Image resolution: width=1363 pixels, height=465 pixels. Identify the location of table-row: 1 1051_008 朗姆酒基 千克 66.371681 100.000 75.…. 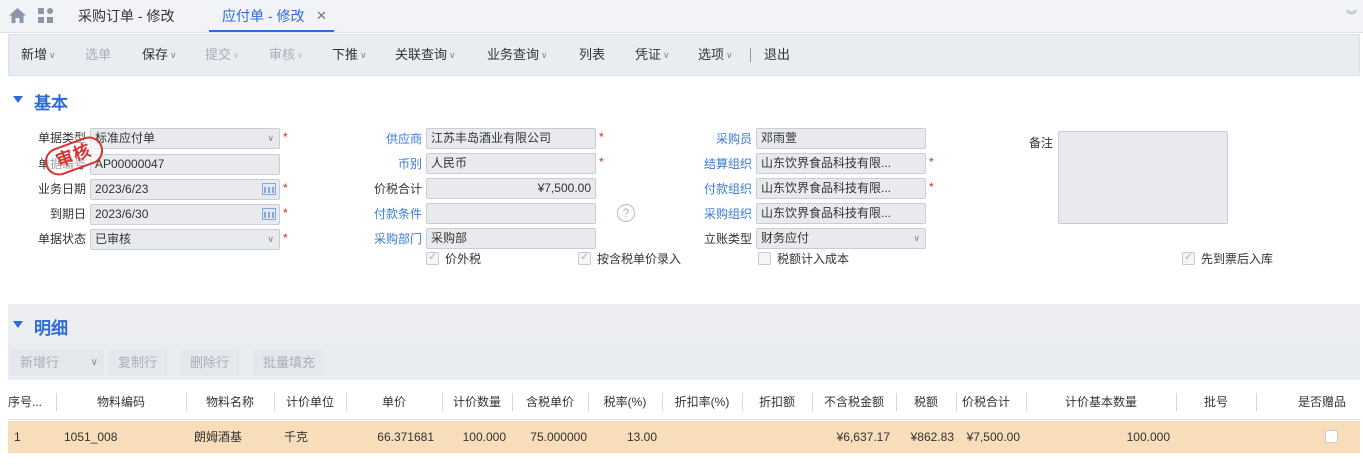
(684, 437).